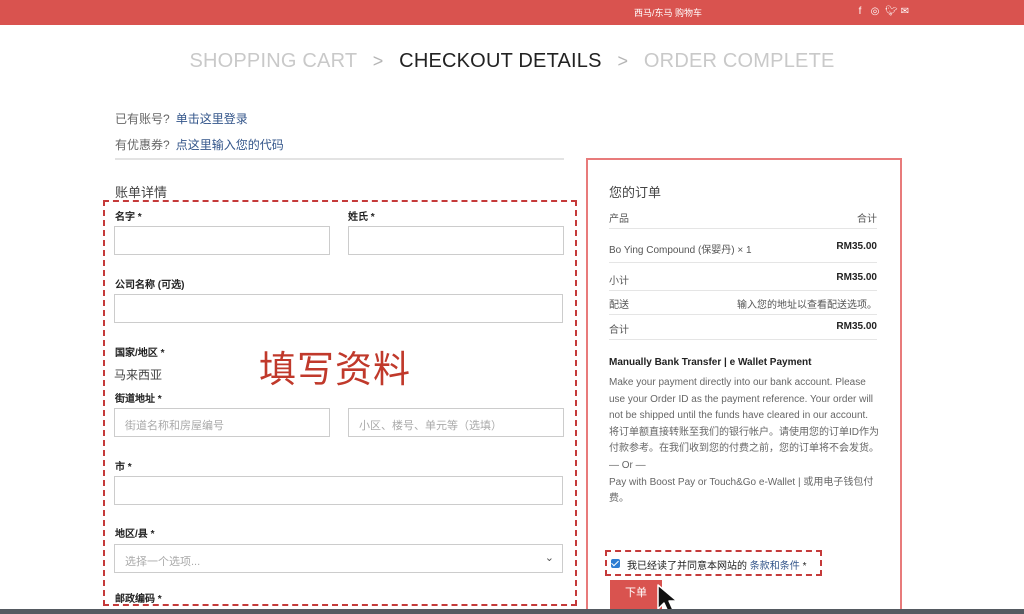 This screenshot has width=1024, height=614. I want to click on login-link: 单击这里登录, so click(212, 119).